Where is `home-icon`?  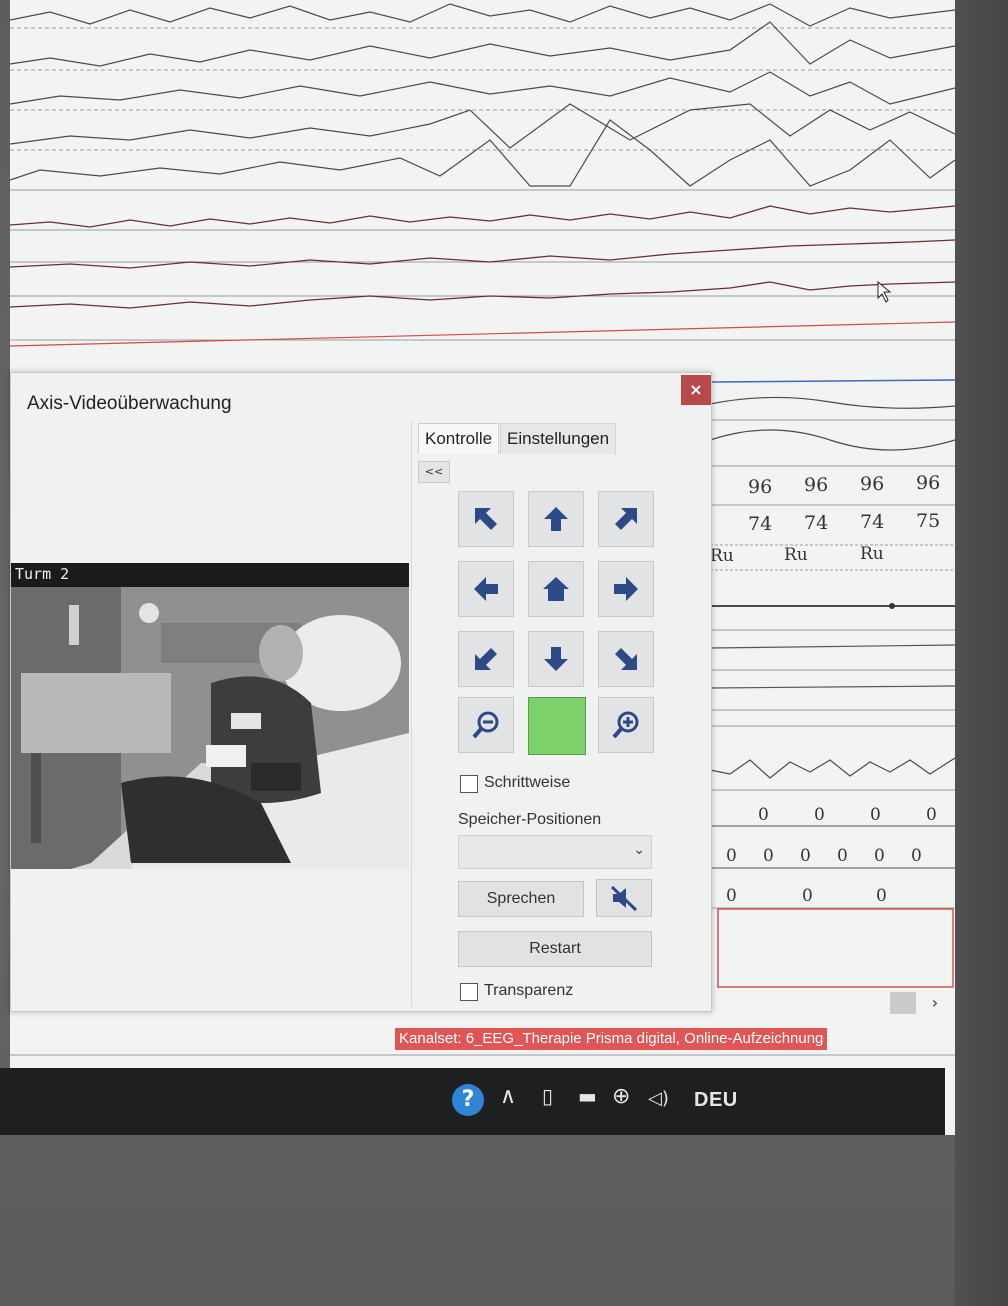 home-icon is located at coordinates (556, 589).